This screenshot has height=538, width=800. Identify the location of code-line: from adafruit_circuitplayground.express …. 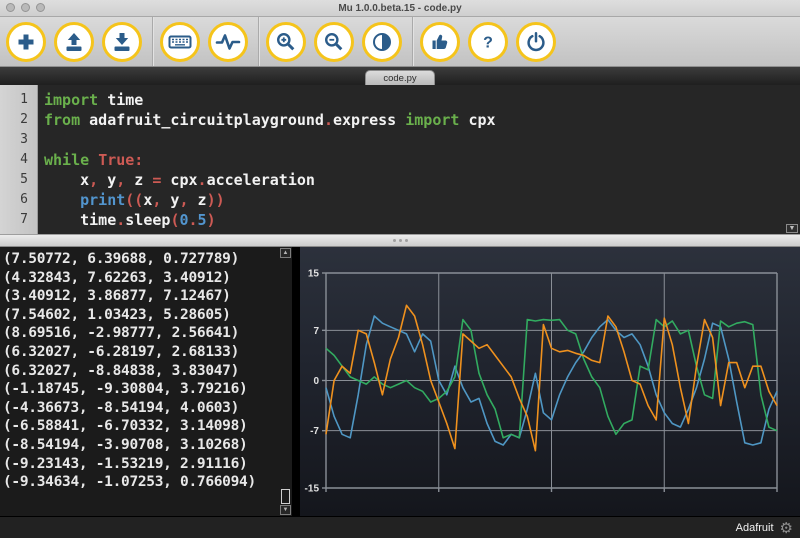
(270, 120).